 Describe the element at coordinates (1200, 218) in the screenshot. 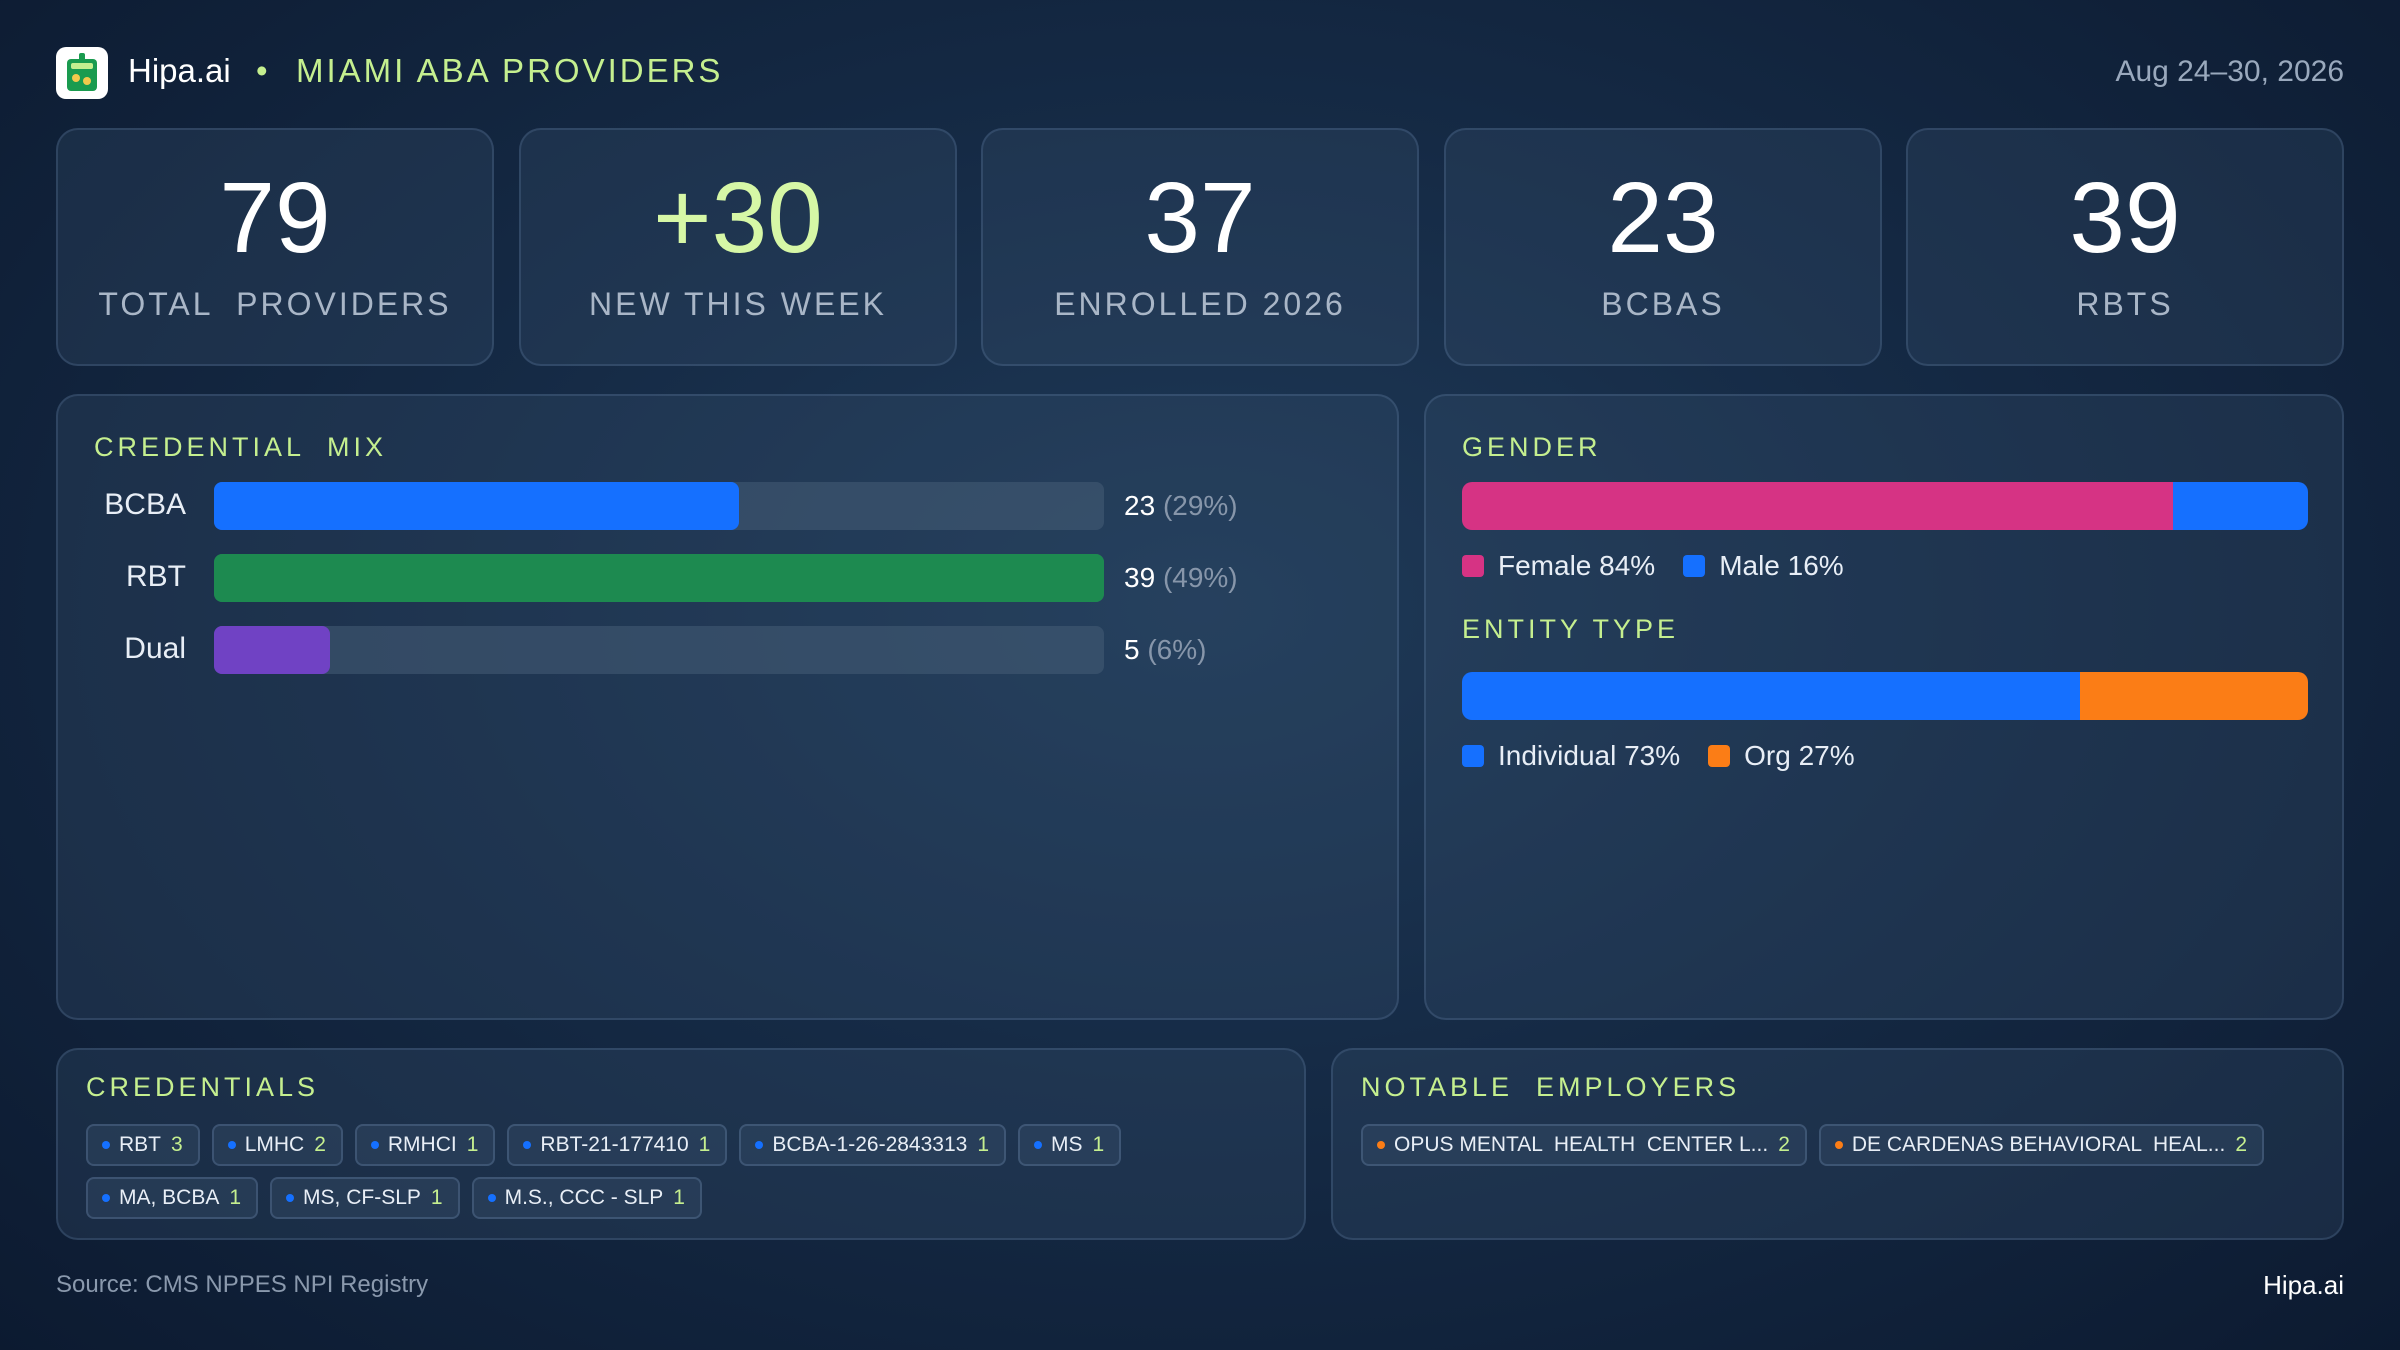

I see `stat-value: 37` at that location.